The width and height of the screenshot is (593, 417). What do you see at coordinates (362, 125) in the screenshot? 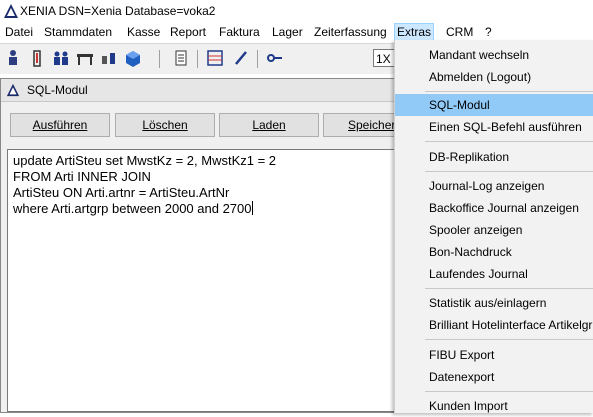
I see `save-button: Speichern` at bounding box center [362, 125].